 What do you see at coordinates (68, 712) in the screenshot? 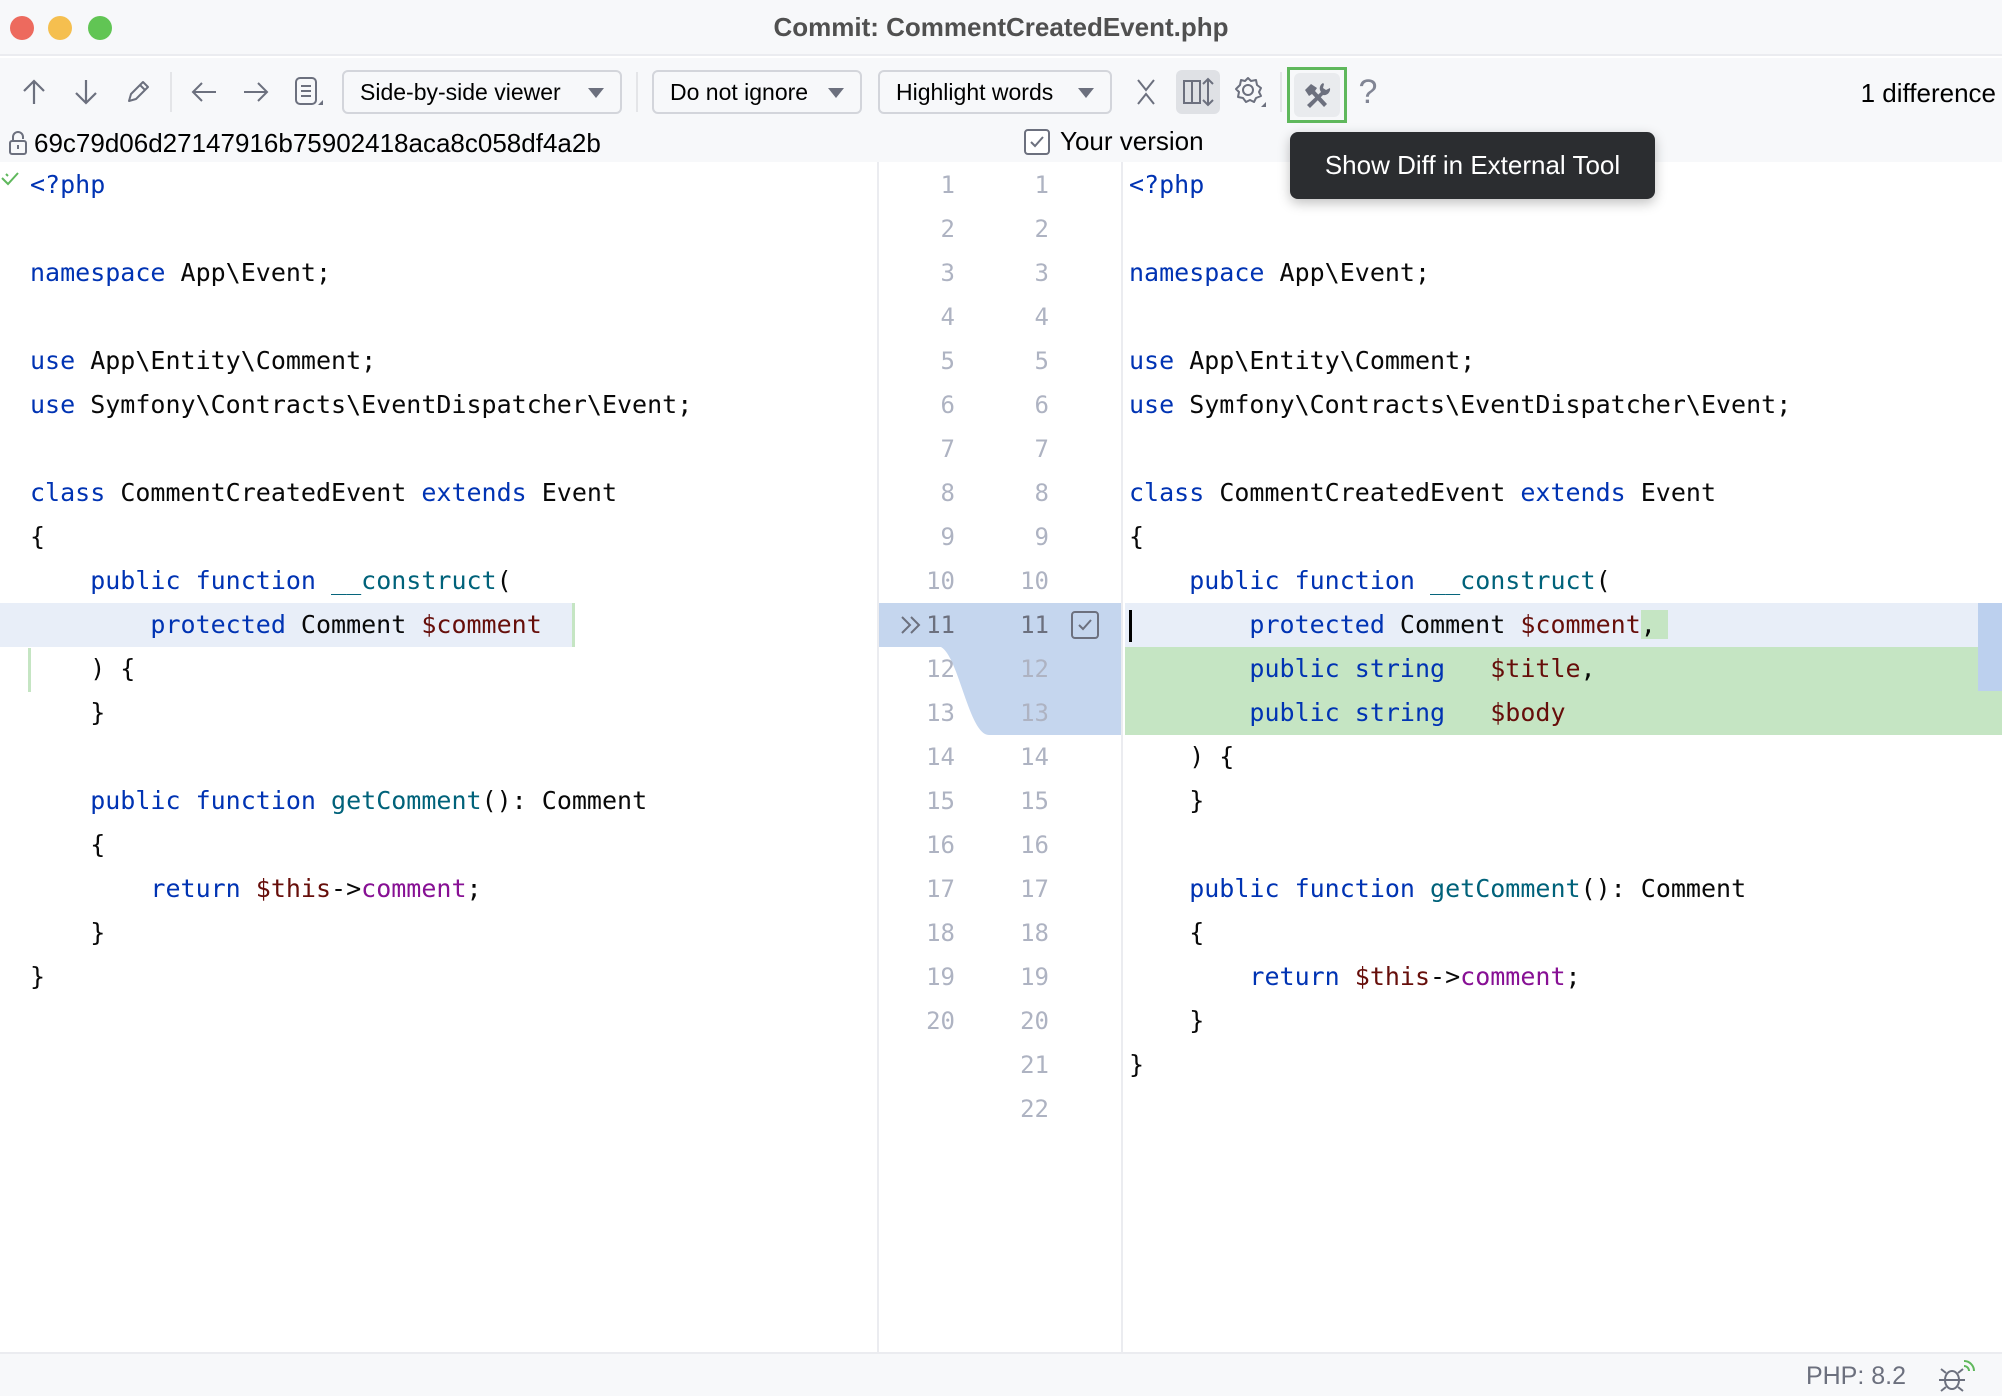
I see `code-token: }` at bounding box center [68, 712].